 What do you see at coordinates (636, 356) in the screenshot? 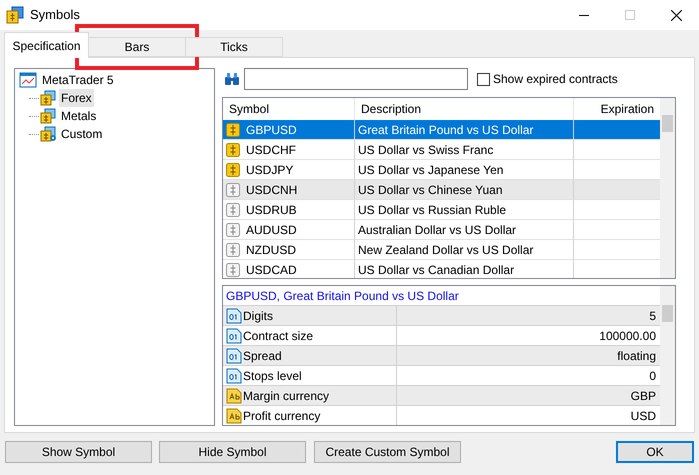
I see `property-value: floating` at bounding box center [636, 356].